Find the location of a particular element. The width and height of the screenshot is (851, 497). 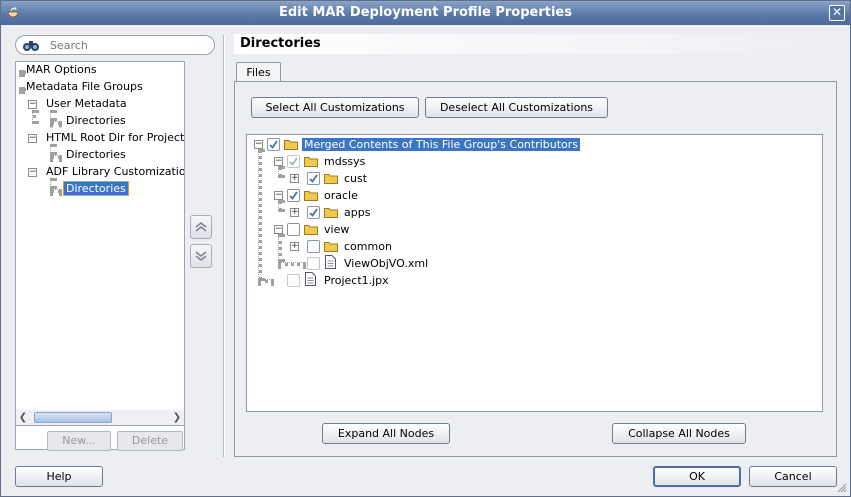

nav-item-mar-options: MAR Options is located at coordinates (61, 70).